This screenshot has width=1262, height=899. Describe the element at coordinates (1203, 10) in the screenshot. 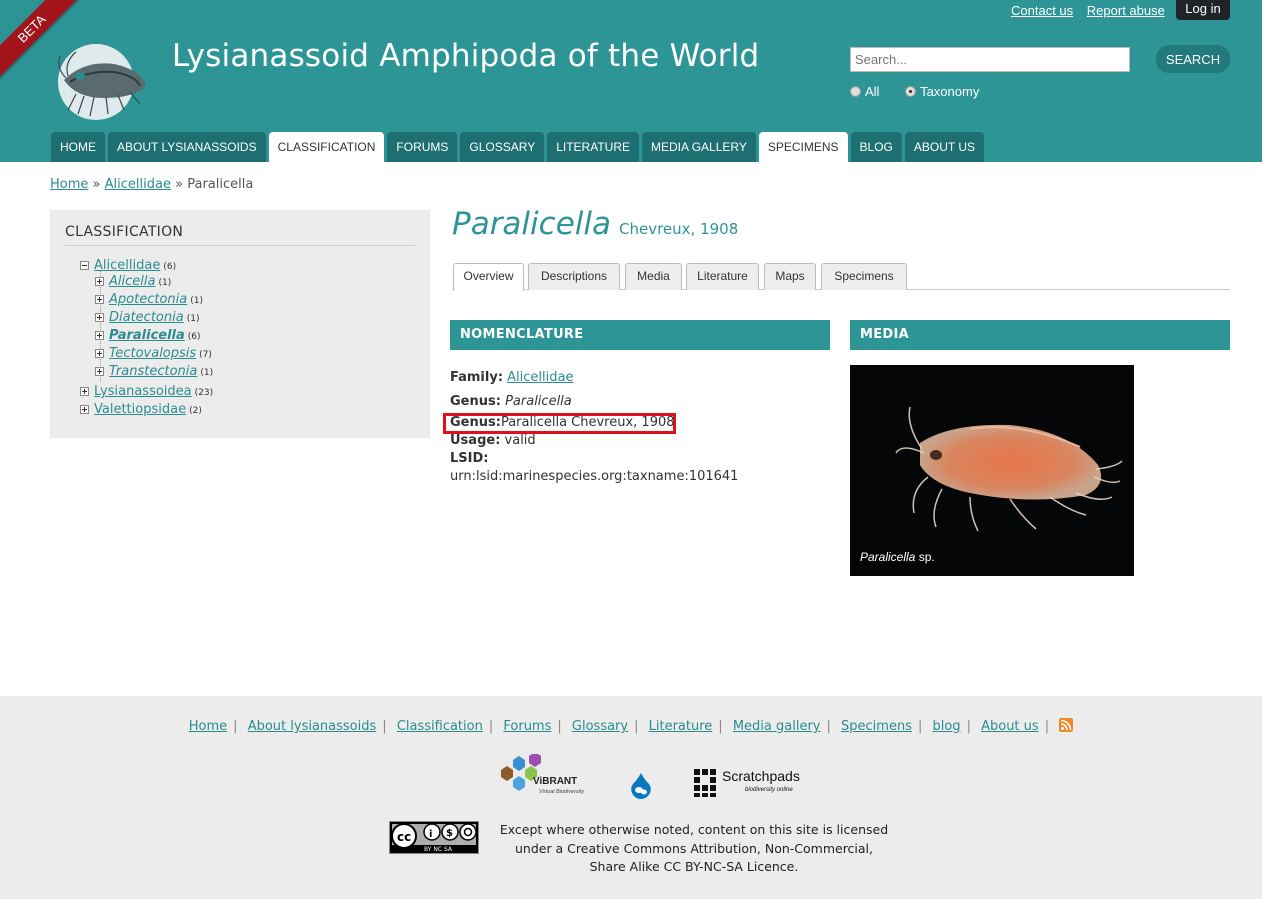

I see `login-button: Log in` at that location.